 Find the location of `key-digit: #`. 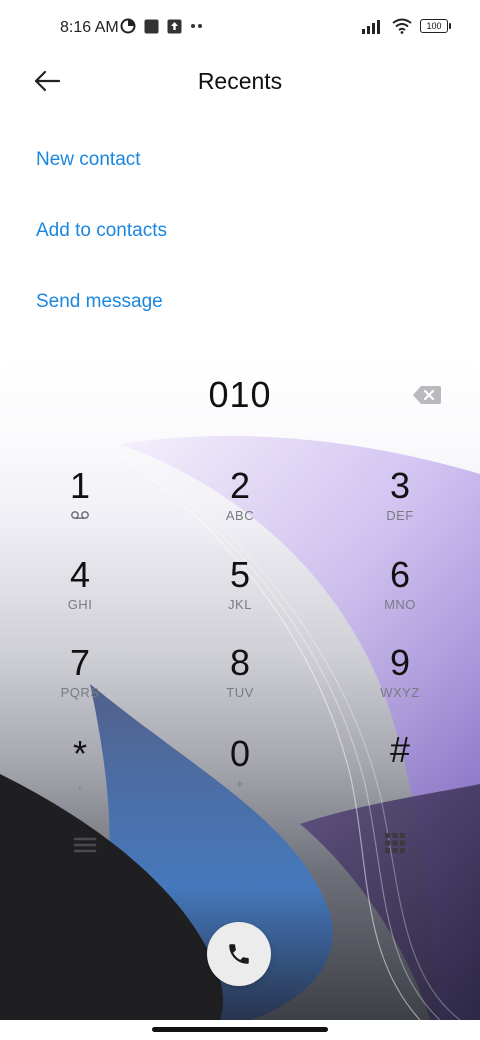

key-digit: # is located at coordinates (400, 749).